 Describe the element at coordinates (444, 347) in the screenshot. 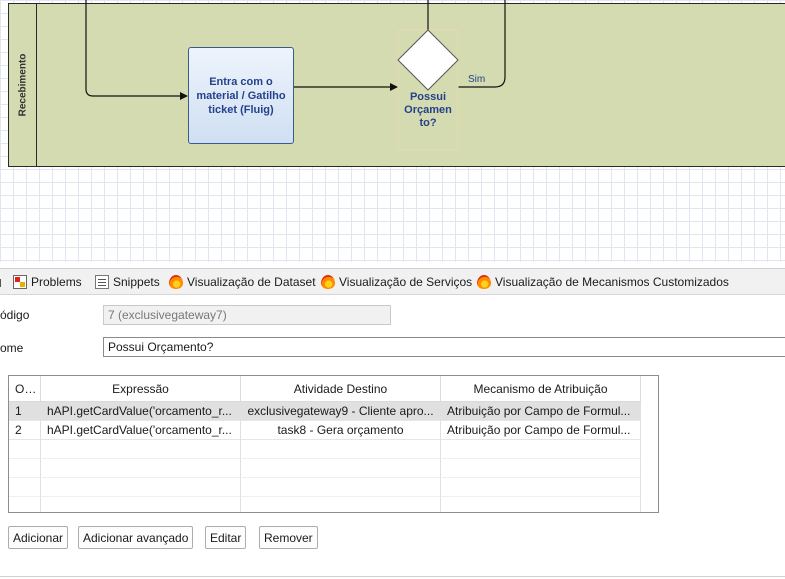

I see `nome-field` at that location.